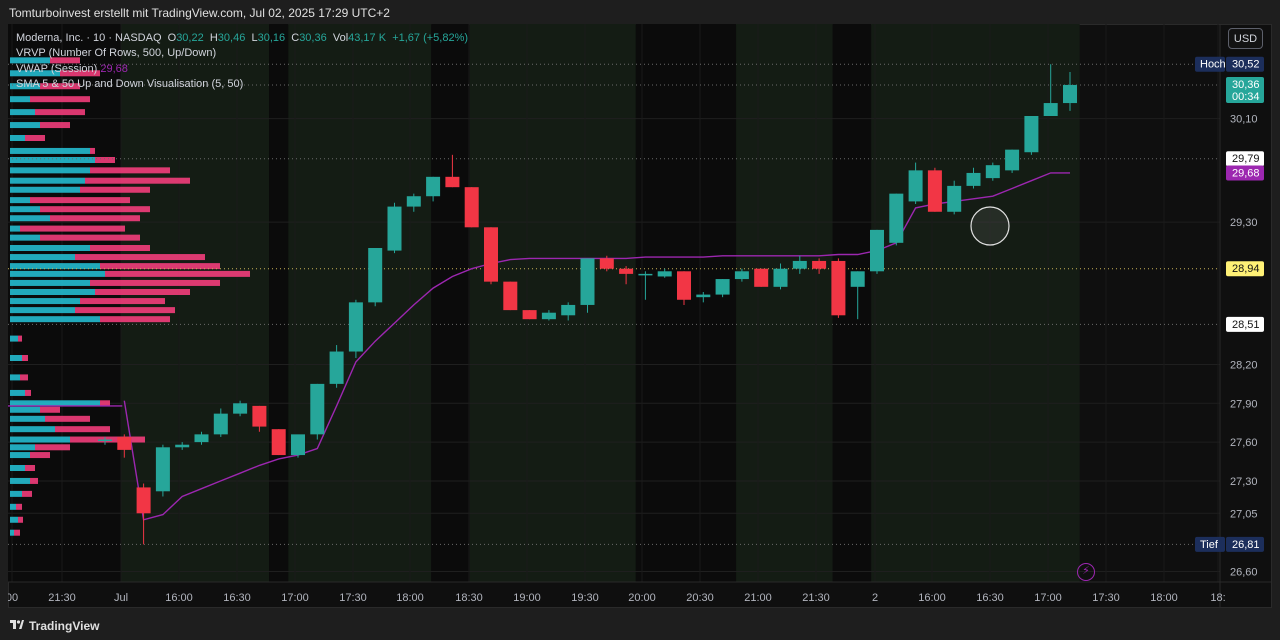  I want to click on price-tick-label: 30,10, so click(1244, 120).